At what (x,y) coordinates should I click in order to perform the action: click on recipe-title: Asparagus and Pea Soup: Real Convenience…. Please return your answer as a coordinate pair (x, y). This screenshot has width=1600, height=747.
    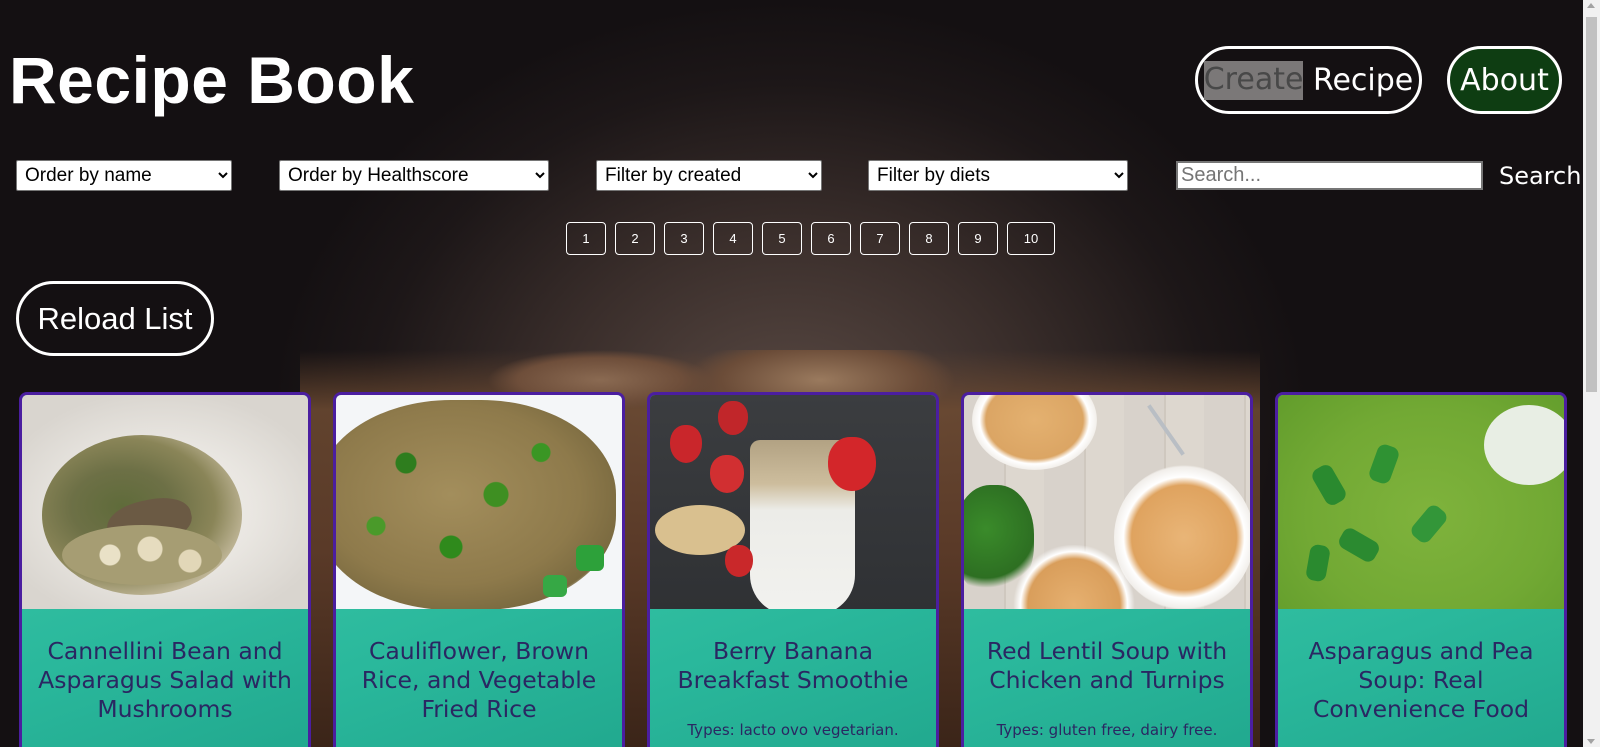
    Looking at the image, I should click on (1421, 680).